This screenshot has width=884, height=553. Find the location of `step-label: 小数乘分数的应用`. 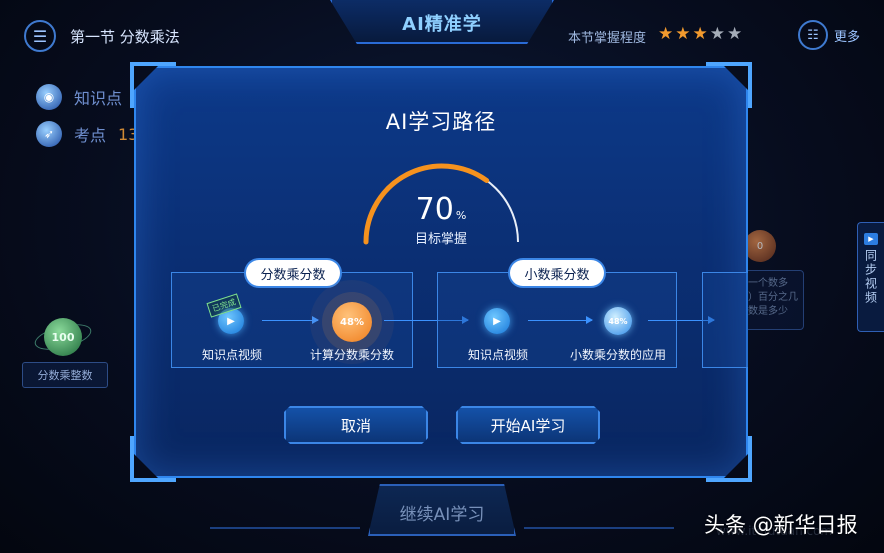

step-label: 小数乘分数的应用 is located at coordinates (617, 355).